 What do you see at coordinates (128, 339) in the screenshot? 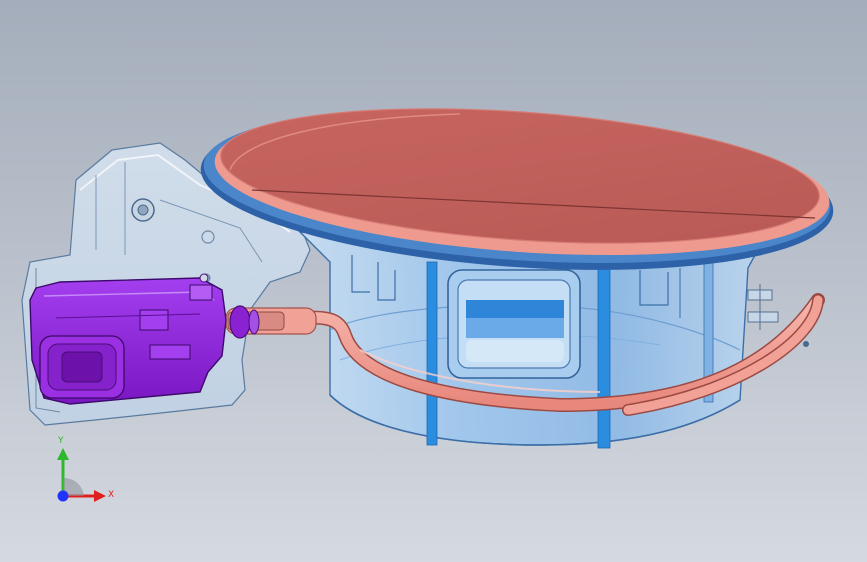
I see `latch-actuator` at bounding box center [128, 339].